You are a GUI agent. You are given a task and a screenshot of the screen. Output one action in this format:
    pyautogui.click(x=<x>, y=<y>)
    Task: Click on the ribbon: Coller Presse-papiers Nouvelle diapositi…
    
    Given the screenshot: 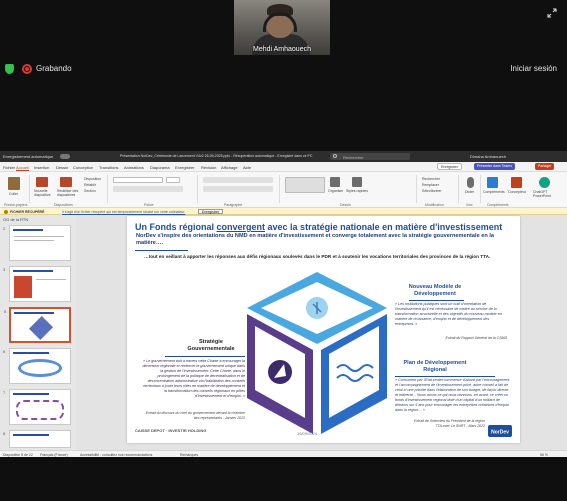 What is the action you would take?
    pyautogui.click(x=283, y=190)
    